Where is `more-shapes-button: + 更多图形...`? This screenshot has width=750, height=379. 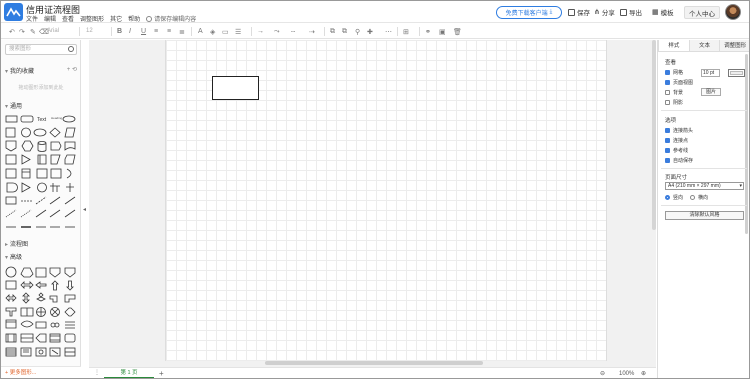 more-shapes-button: + 更多图形... is located at coordinates (41, 372).